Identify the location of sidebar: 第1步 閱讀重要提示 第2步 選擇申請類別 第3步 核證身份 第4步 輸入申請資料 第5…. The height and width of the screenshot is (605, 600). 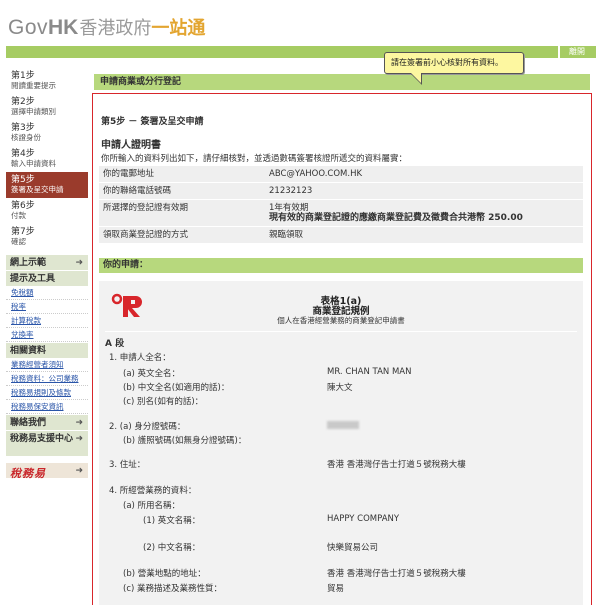
(47, 274).